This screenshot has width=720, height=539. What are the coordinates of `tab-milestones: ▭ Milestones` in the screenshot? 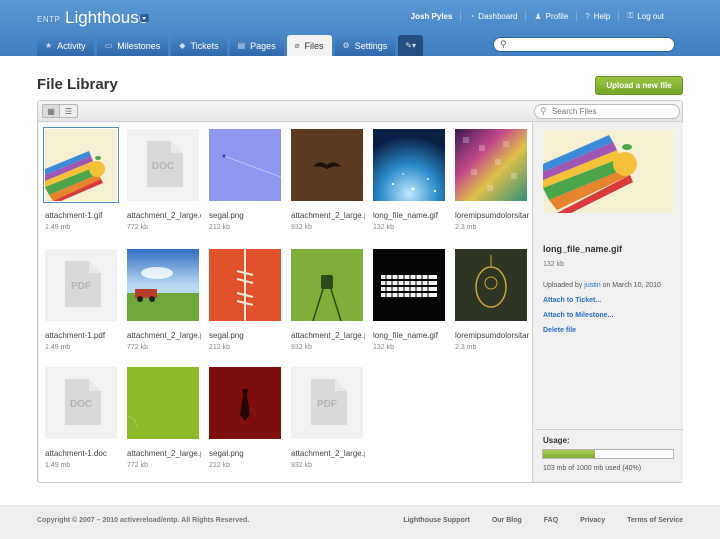 It's located at (132, 45).